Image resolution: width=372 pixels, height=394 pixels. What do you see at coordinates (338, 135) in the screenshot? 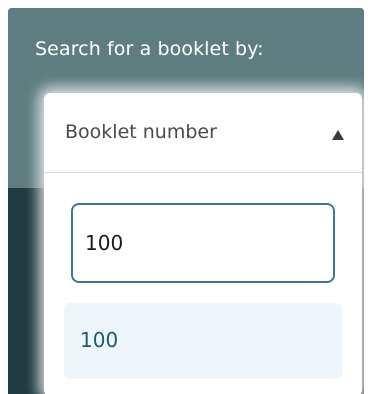
I see `caret-up-icon` at bounding box center [338, 135].